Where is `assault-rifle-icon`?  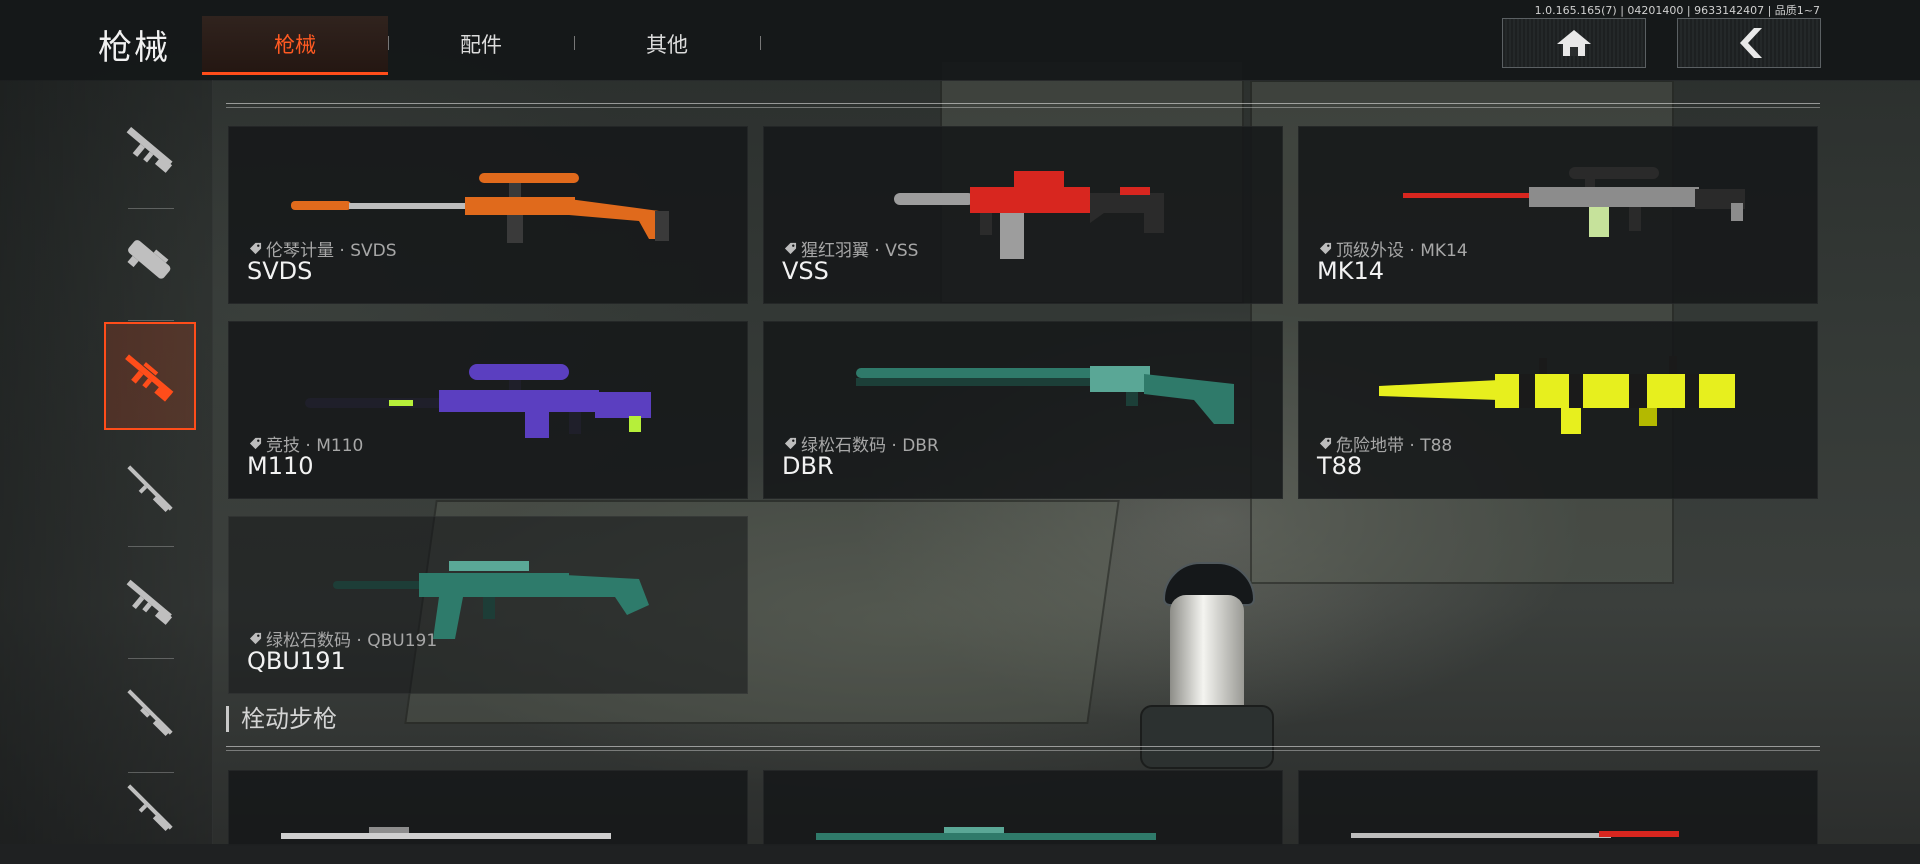
assault-rifle-icon is located at coordinates (149, 149).